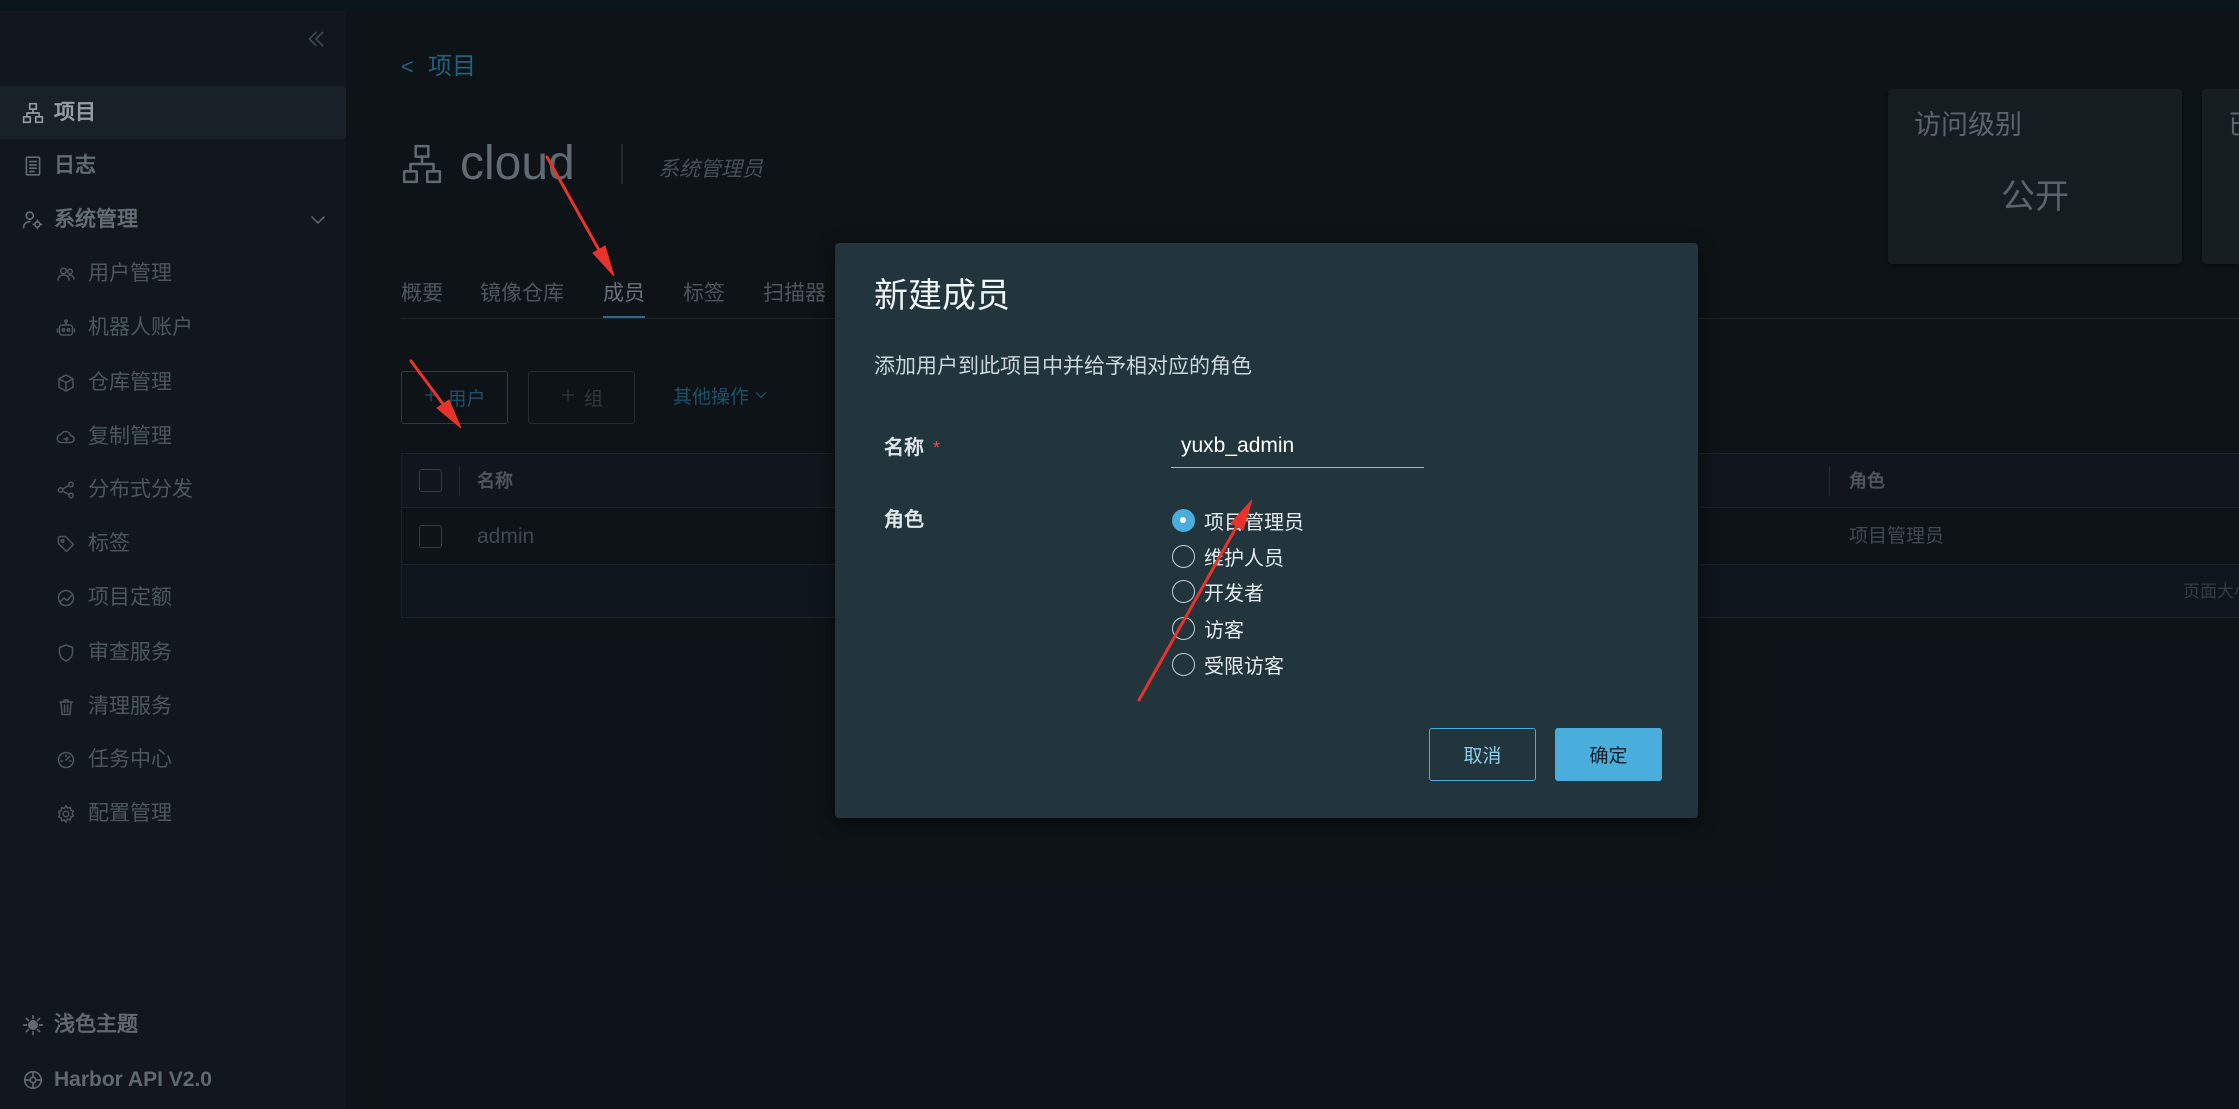 The width and height of the screenshot is (2239, 1109). I want to click on dialog-title: 新建成员, so click(942, 296).